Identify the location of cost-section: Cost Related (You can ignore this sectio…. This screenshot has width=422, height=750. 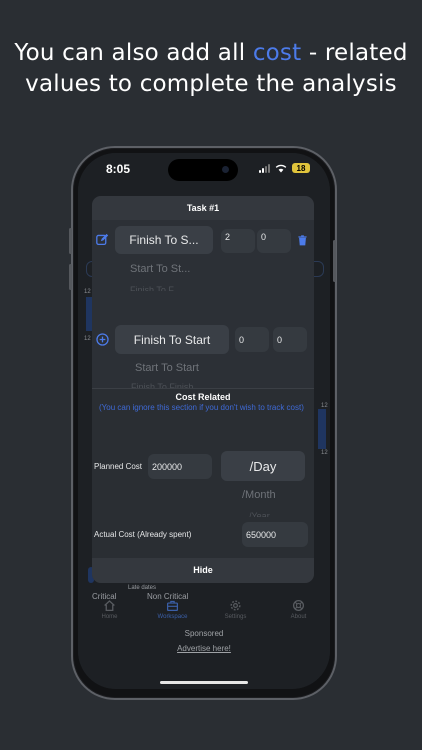
(203, 473).